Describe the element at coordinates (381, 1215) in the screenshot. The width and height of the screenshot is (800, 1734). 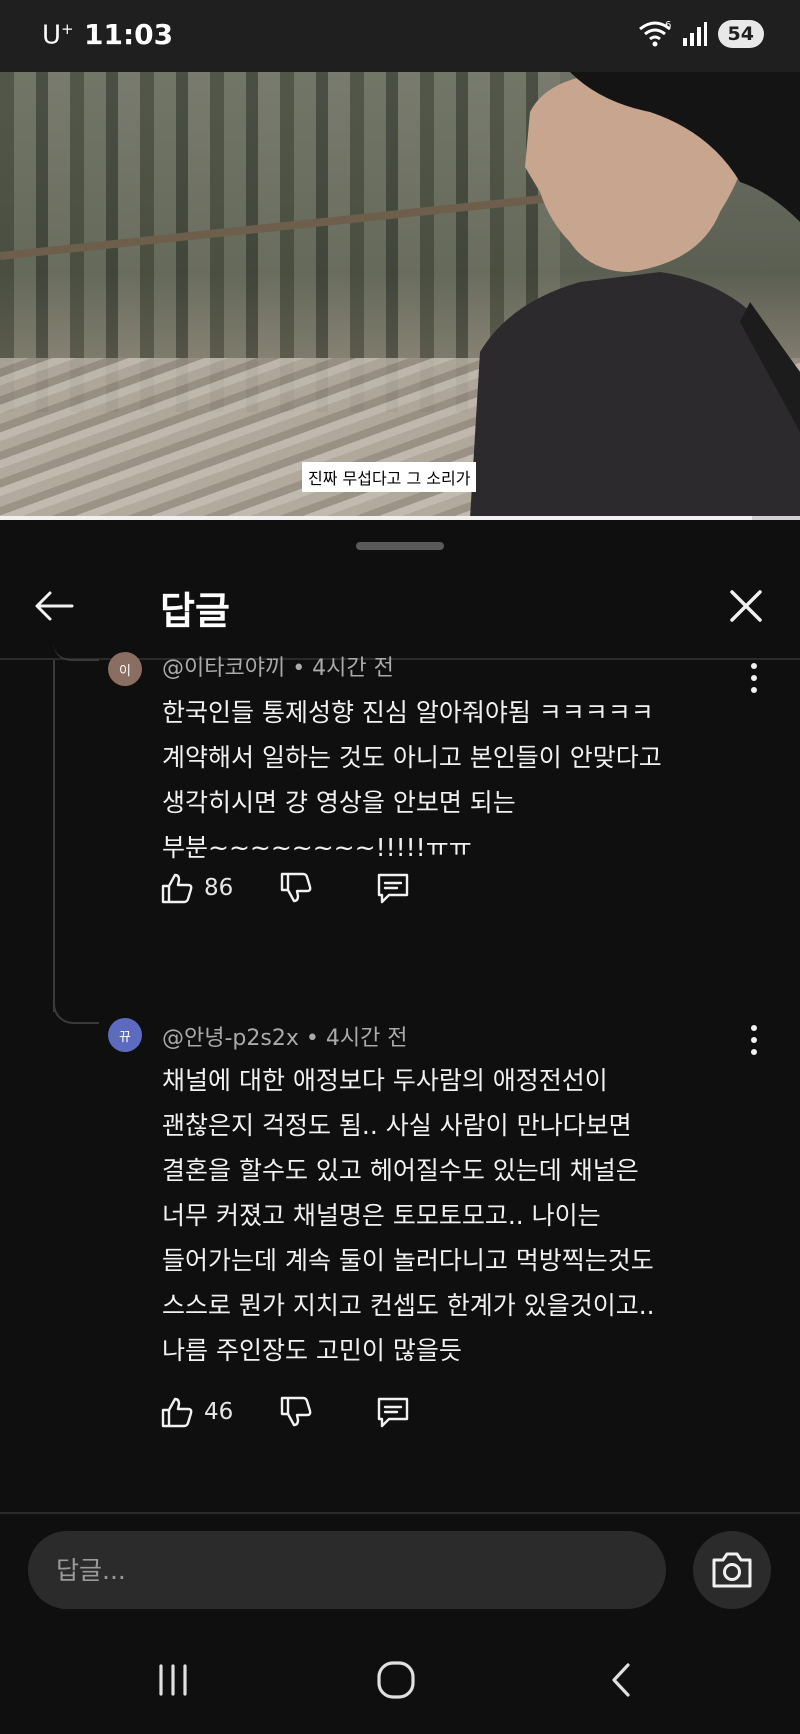
I see `comment-line: 너무 커졌고 채널명은 토모토모고.. 나이는` at that location.